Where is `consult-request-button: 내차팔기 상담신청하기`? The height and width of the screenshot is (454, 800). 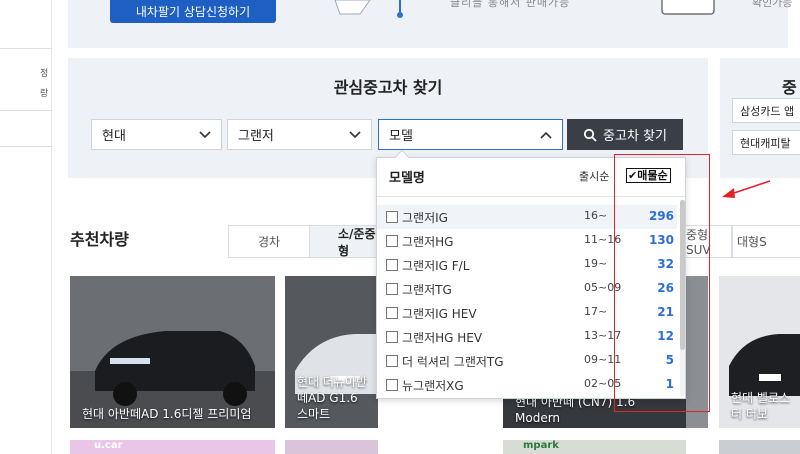
consult-request-button: 내차팔기 상담신청하기 is located at coordinates (193, 11).